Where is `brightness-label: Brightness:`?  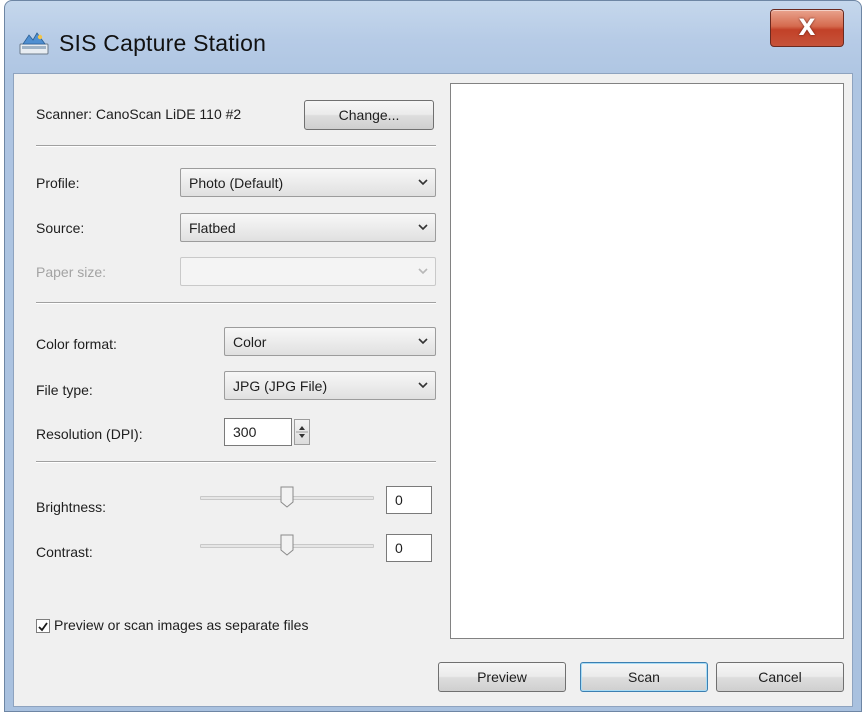
brightness-label: Brightness: is located at coordinates (71, 507).